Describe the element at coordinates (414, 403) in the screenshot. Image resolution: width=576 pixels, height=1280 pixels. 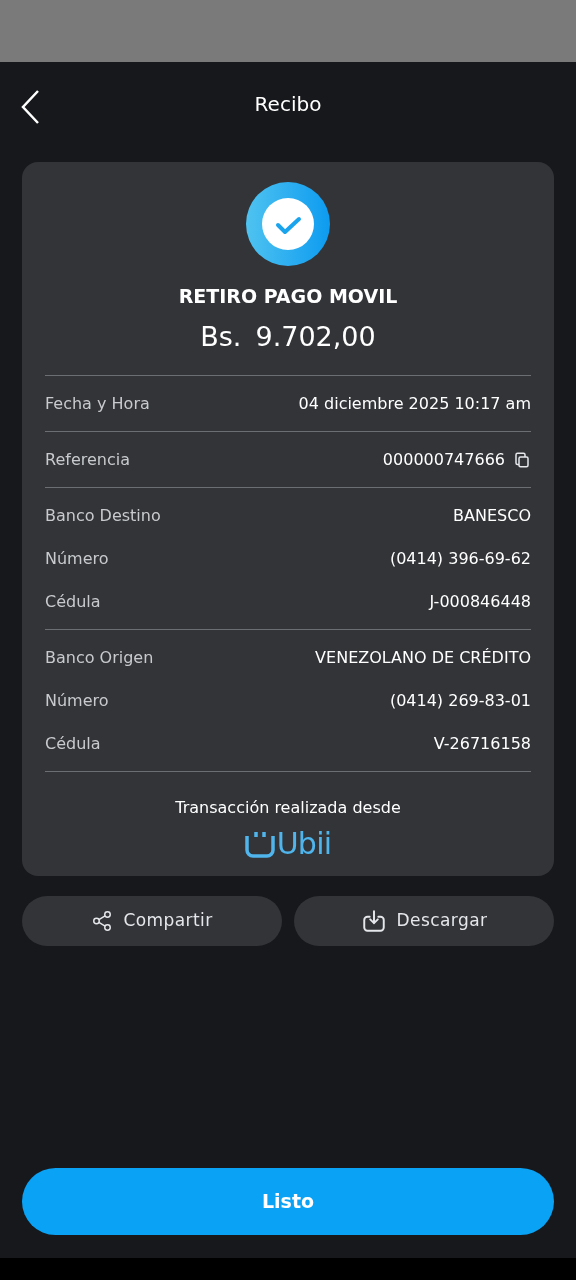
I see `field-value: 04 diciembre 2025 10:17 am` at that location.